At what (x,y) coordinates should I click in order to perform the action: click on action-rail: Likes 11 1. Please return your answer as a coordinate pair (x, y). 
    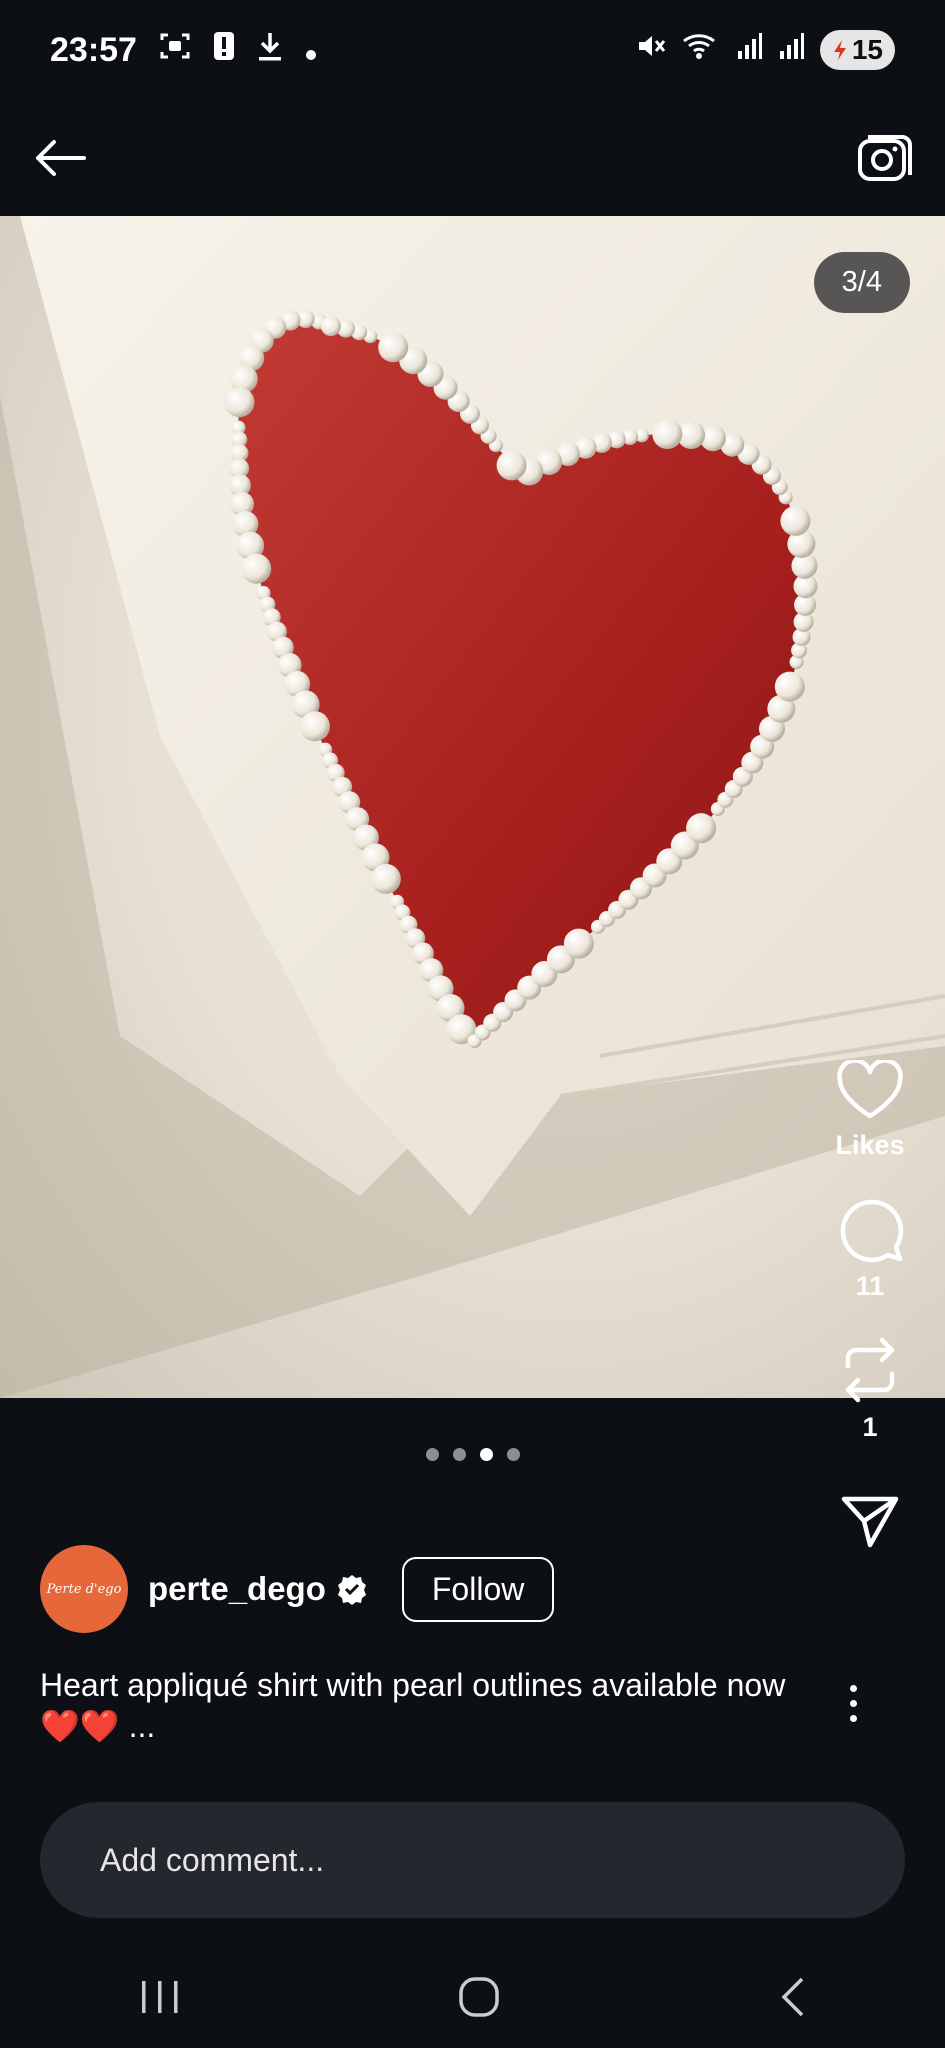
    Looking at the image, I should click on (870, 1305).